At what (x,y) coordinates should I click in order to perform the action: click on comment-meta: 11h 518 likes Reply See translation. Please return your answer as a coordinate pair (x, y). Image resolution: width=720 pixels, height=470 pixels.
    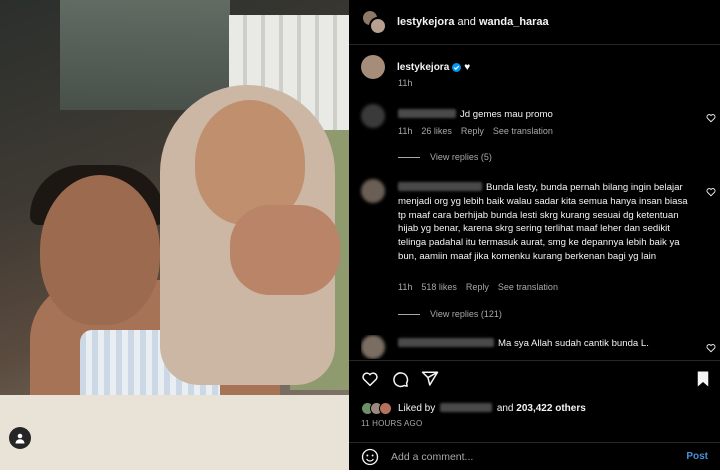
    Looking at the image, I should click on (478, 287).